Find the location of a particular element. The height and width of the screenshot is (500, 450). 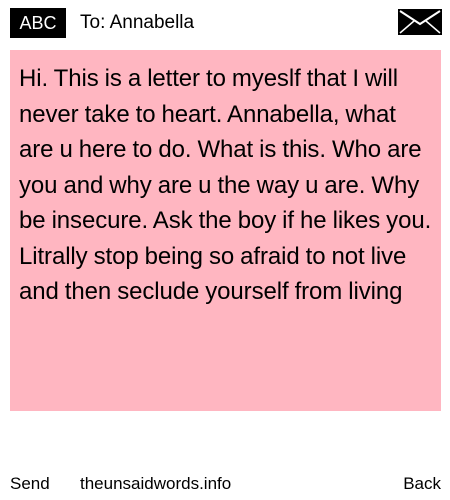

softkey-bar: Send theunsaidwords.info Back is located at coordinates (225, 484).